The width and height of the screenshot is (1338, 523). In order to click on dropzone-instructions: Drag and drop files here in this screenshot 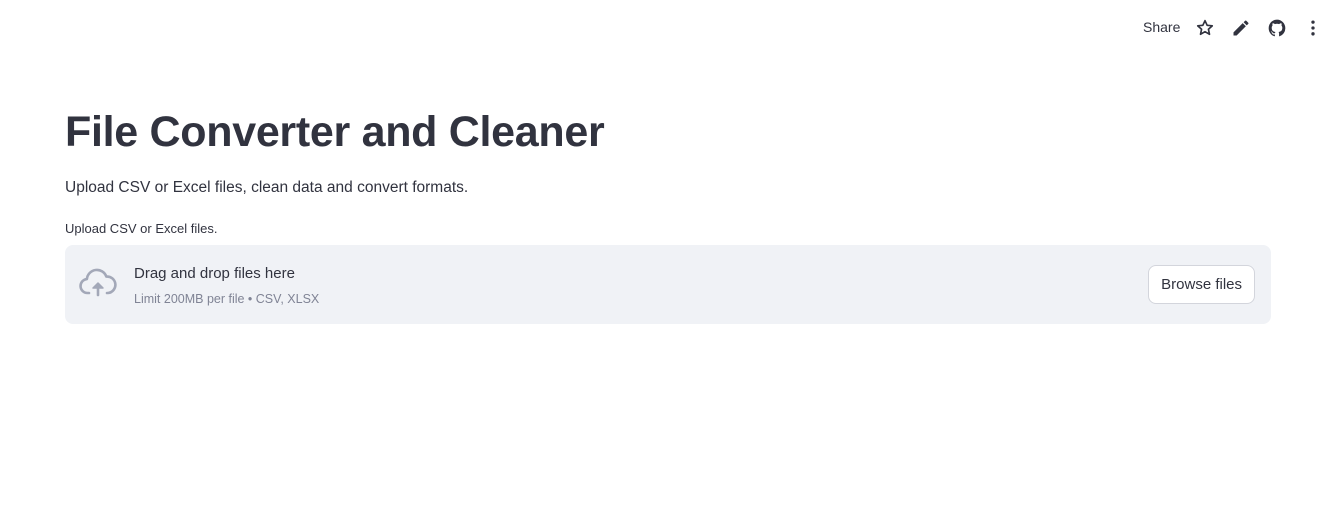, I will do `click(214, 273)`.